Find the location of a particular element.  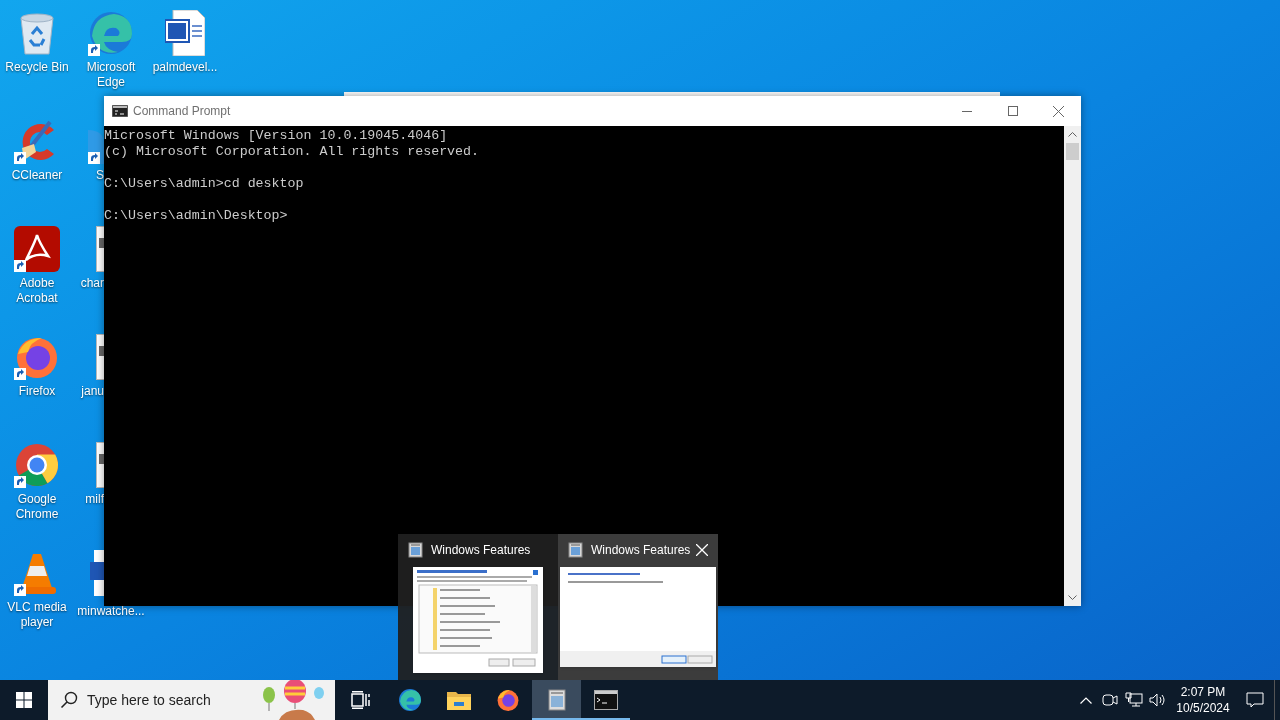

icon-label: Adobe Acrobat is located at coordinates (37, 291).